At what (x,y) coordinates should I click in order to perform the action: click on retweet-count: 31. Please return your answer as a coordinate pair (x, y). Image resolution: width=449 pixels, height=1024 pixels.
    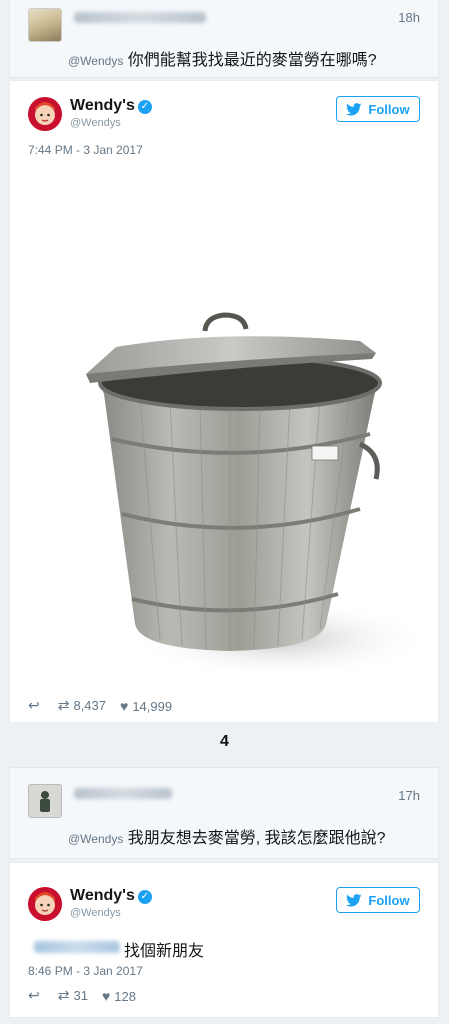
    Looking at the image, I should click on (80, 995).